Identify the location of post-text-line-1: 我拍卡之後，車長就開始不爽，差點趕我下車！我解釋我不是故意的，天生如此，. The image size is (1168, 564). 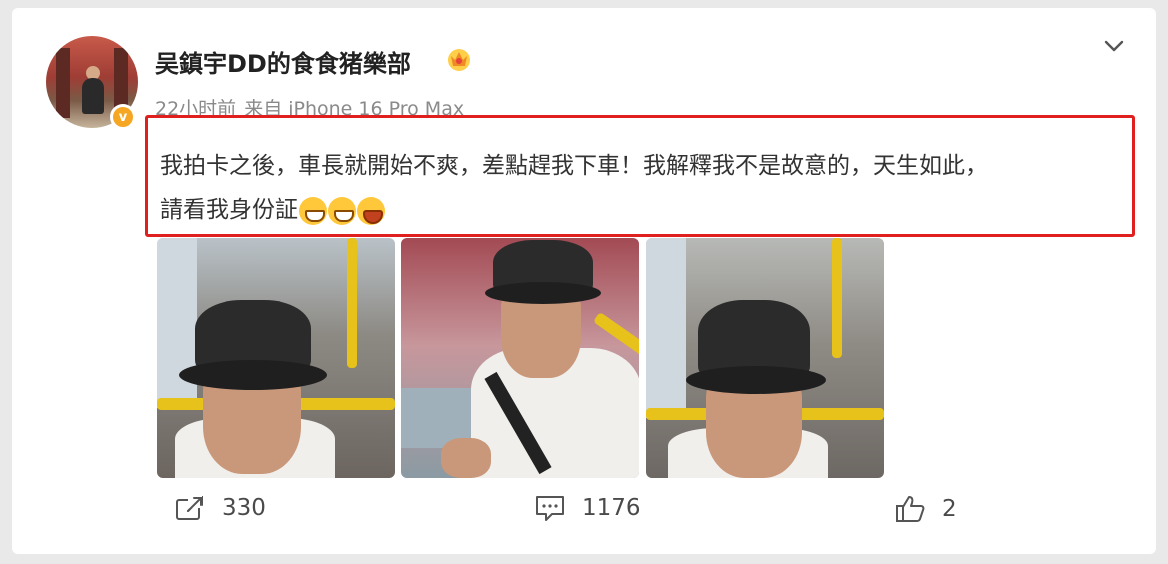
(574, 166).